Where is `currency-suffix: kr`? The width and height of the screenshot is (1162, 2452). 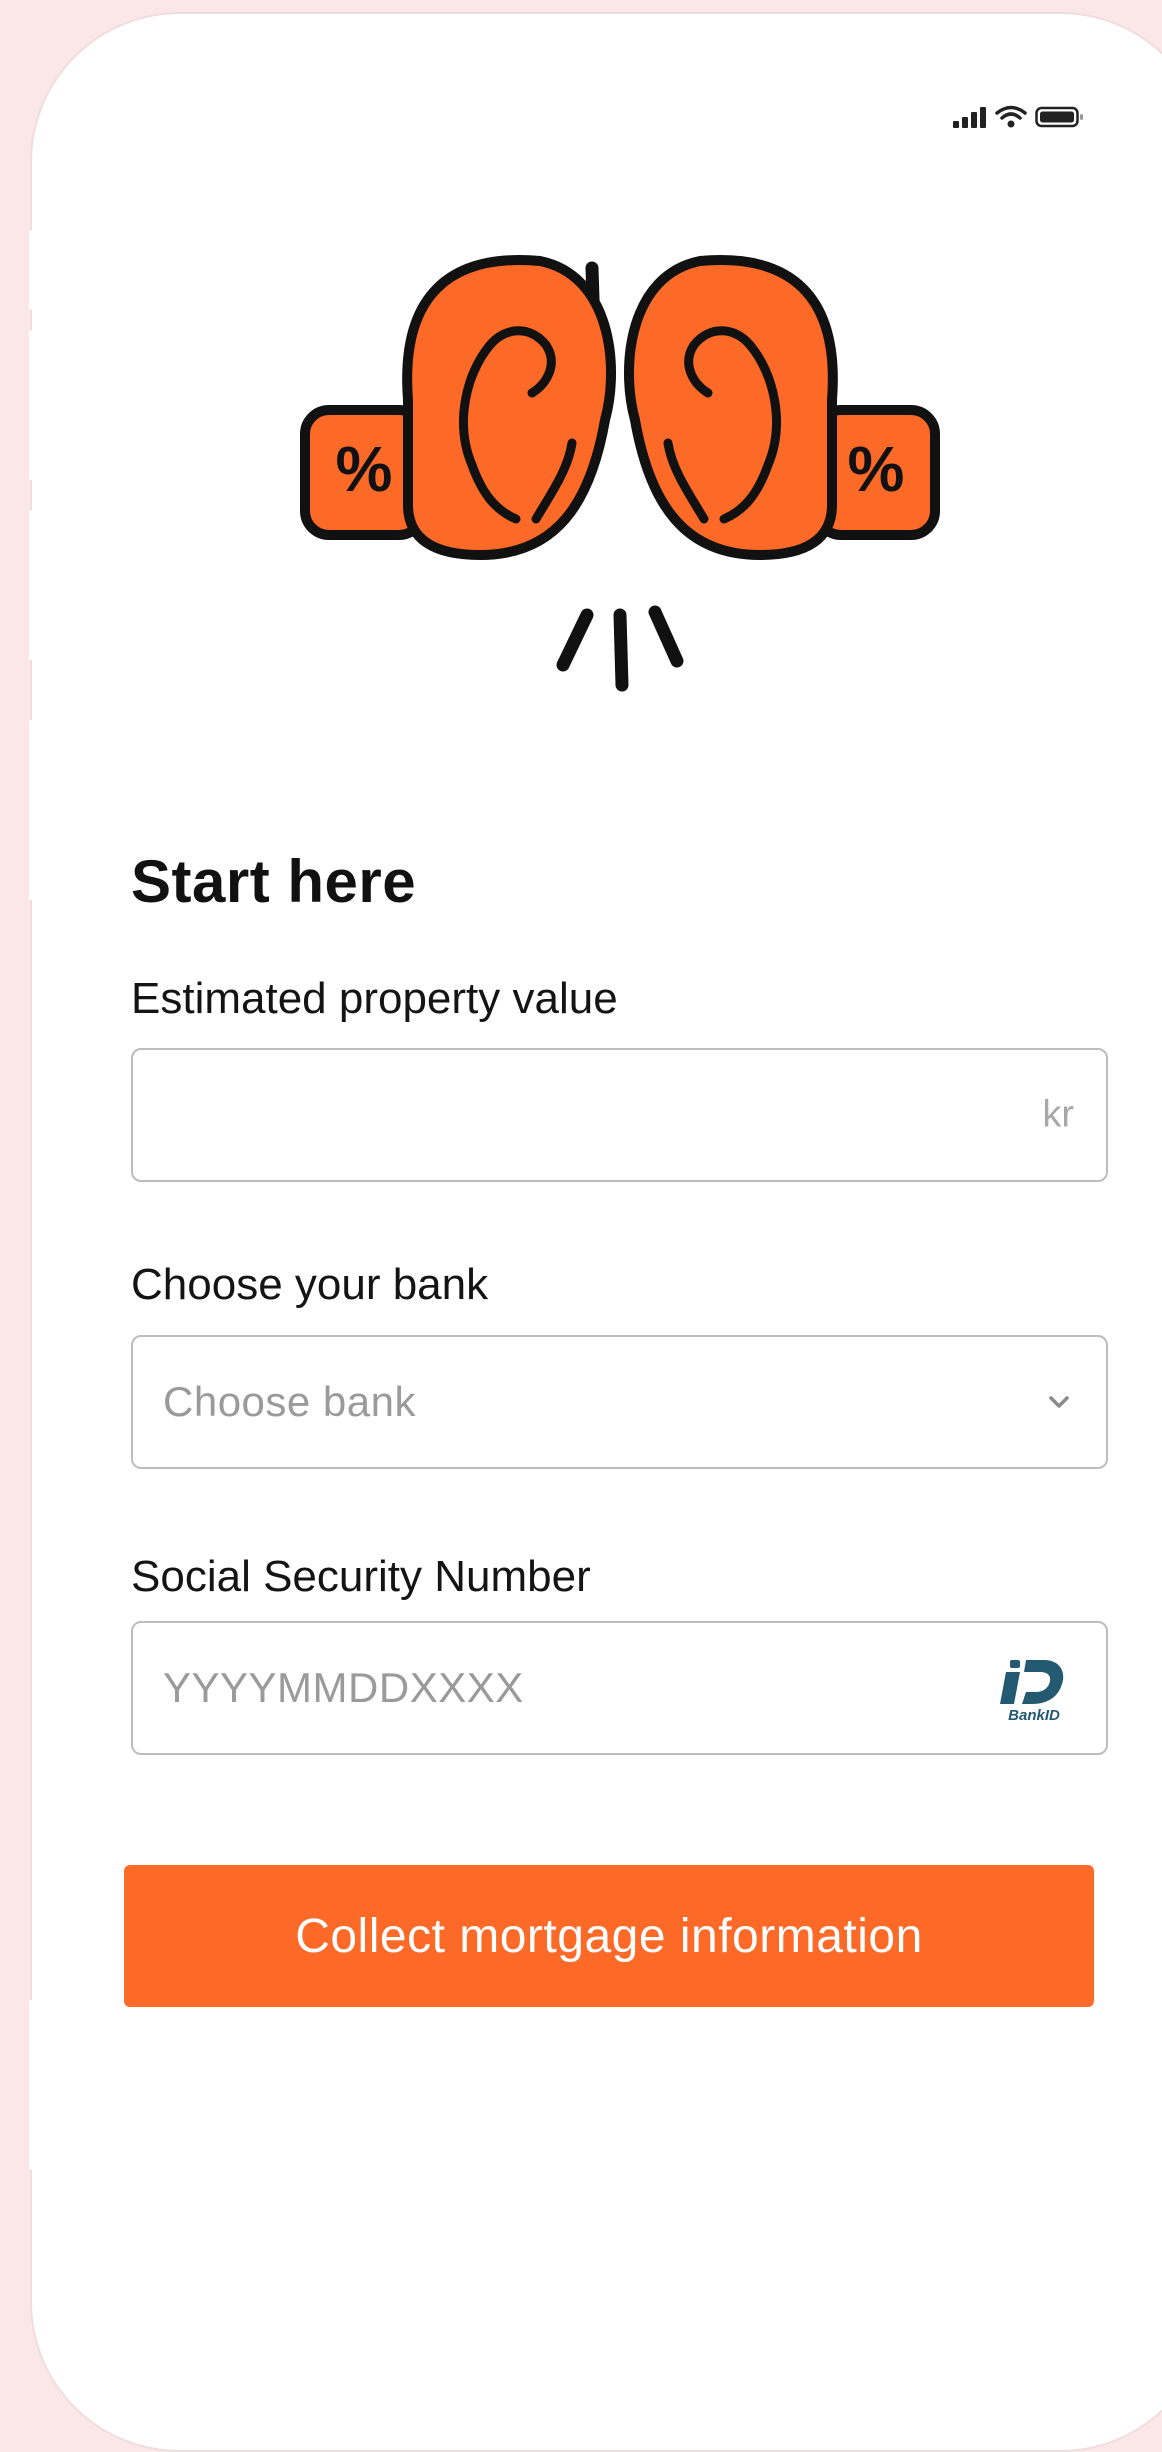 currency-suffix: kr is located at coordinates (1058, 1114).